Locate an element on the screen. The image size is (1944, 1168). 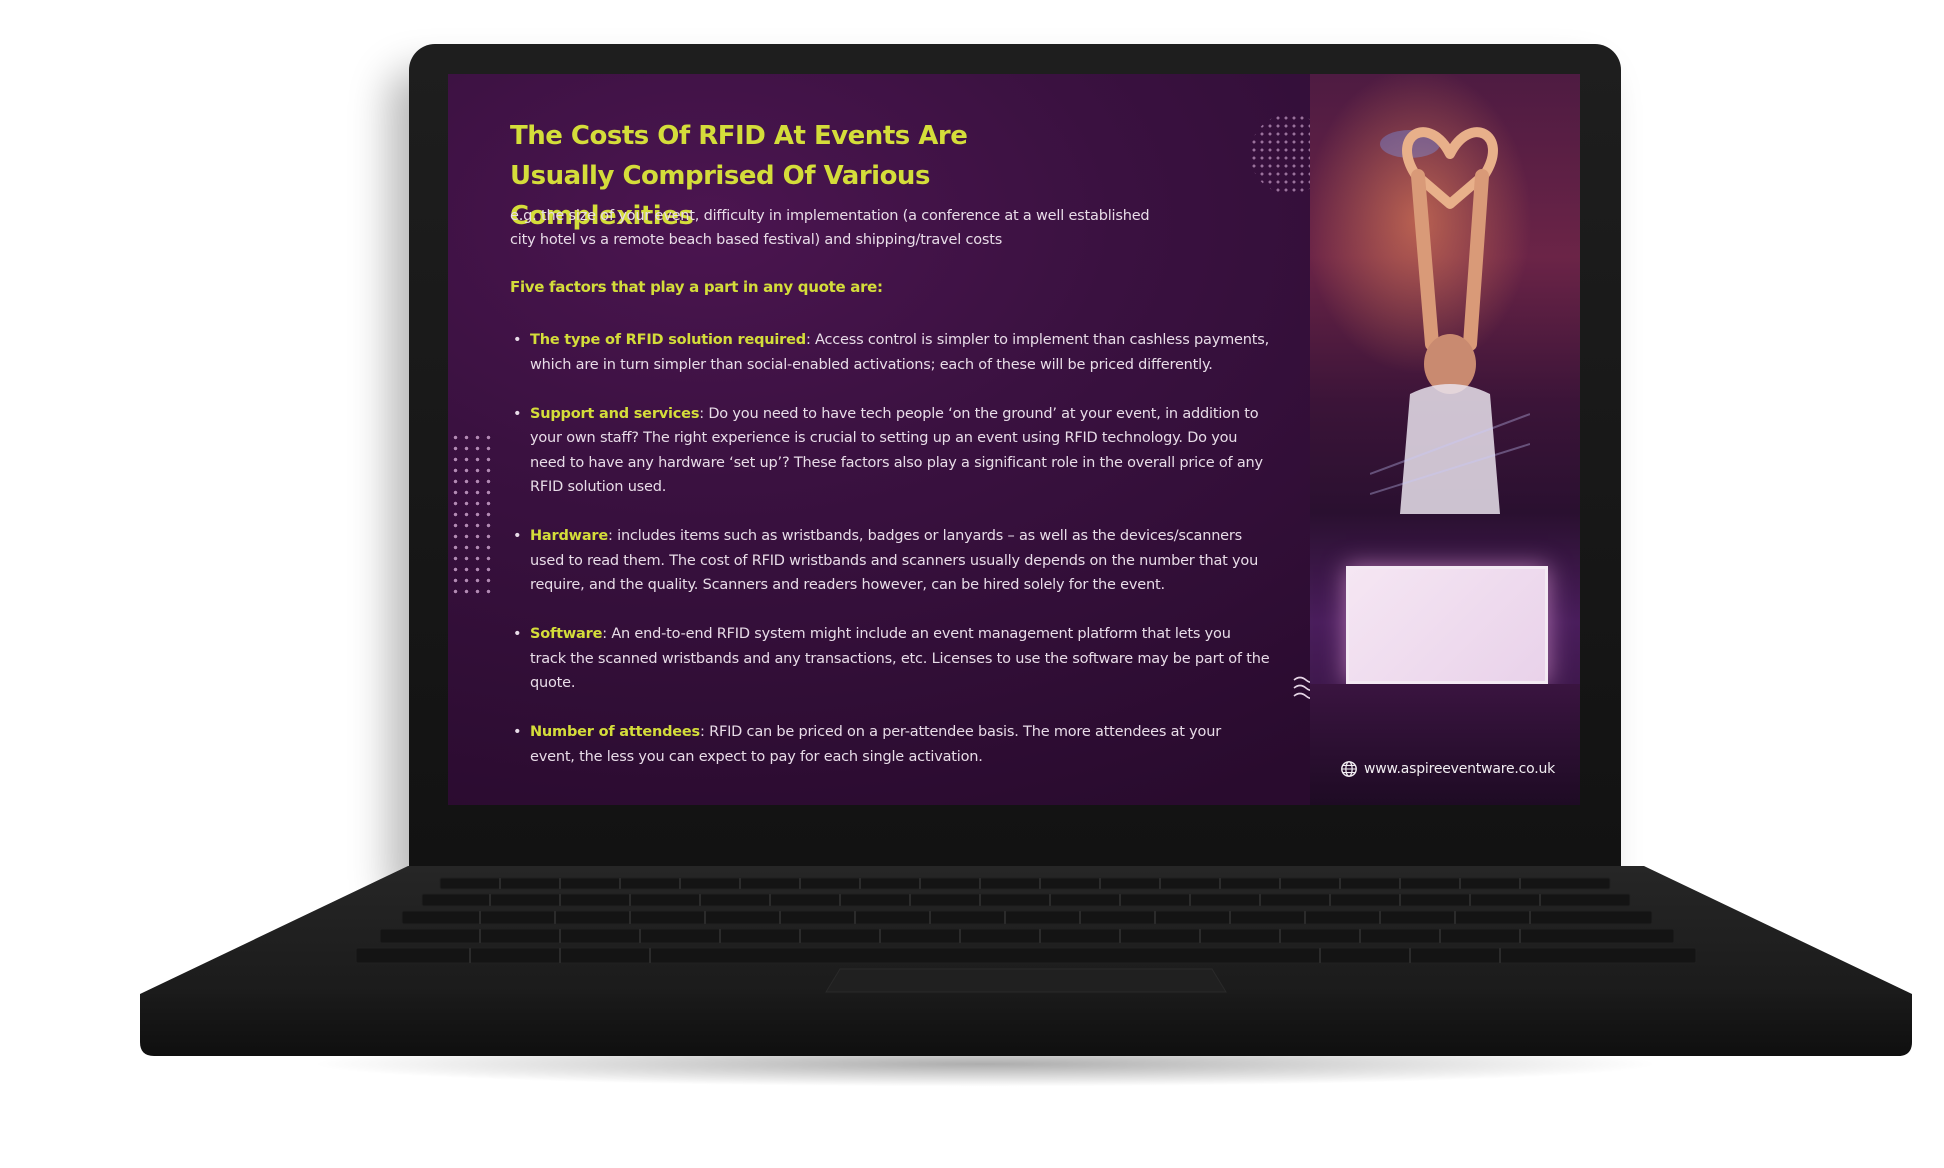
audience-image is located at coordinates (1445, 744).